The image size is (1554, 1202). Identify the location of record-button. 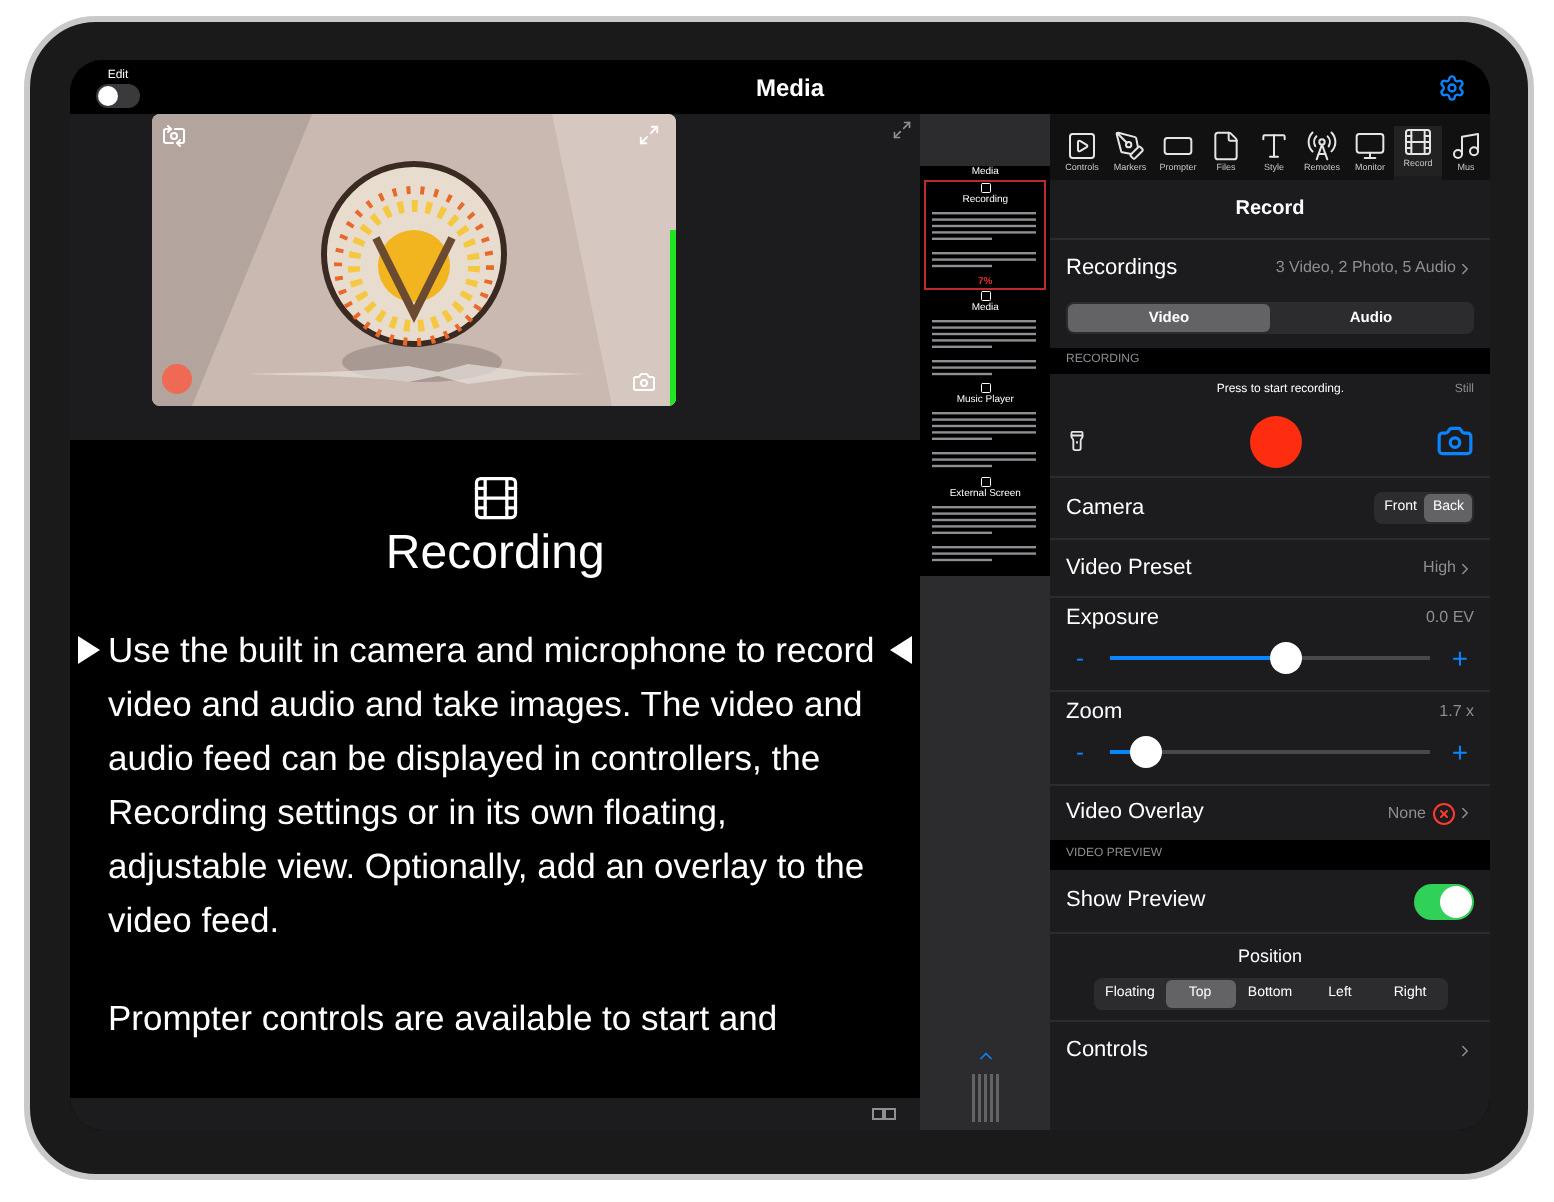
(1276, 441).